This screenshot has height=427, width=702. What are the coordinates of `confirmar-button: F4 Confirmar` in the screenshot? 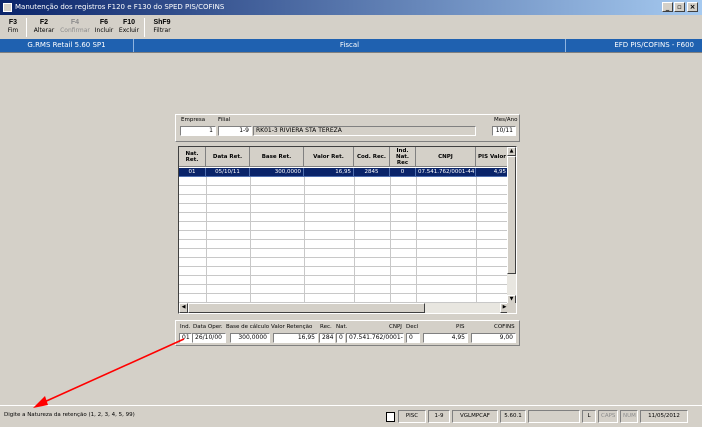 It's located at (75, 26).